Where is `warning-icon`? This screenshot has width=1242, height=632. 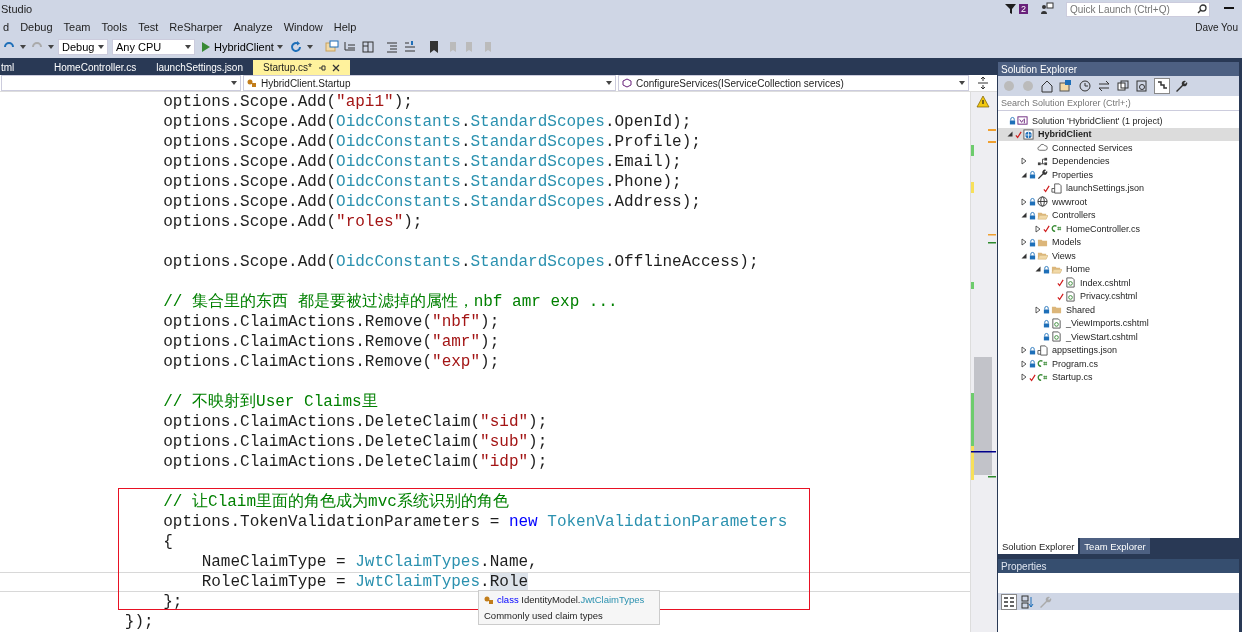
warning-icon is located at coordinates (983, 101).